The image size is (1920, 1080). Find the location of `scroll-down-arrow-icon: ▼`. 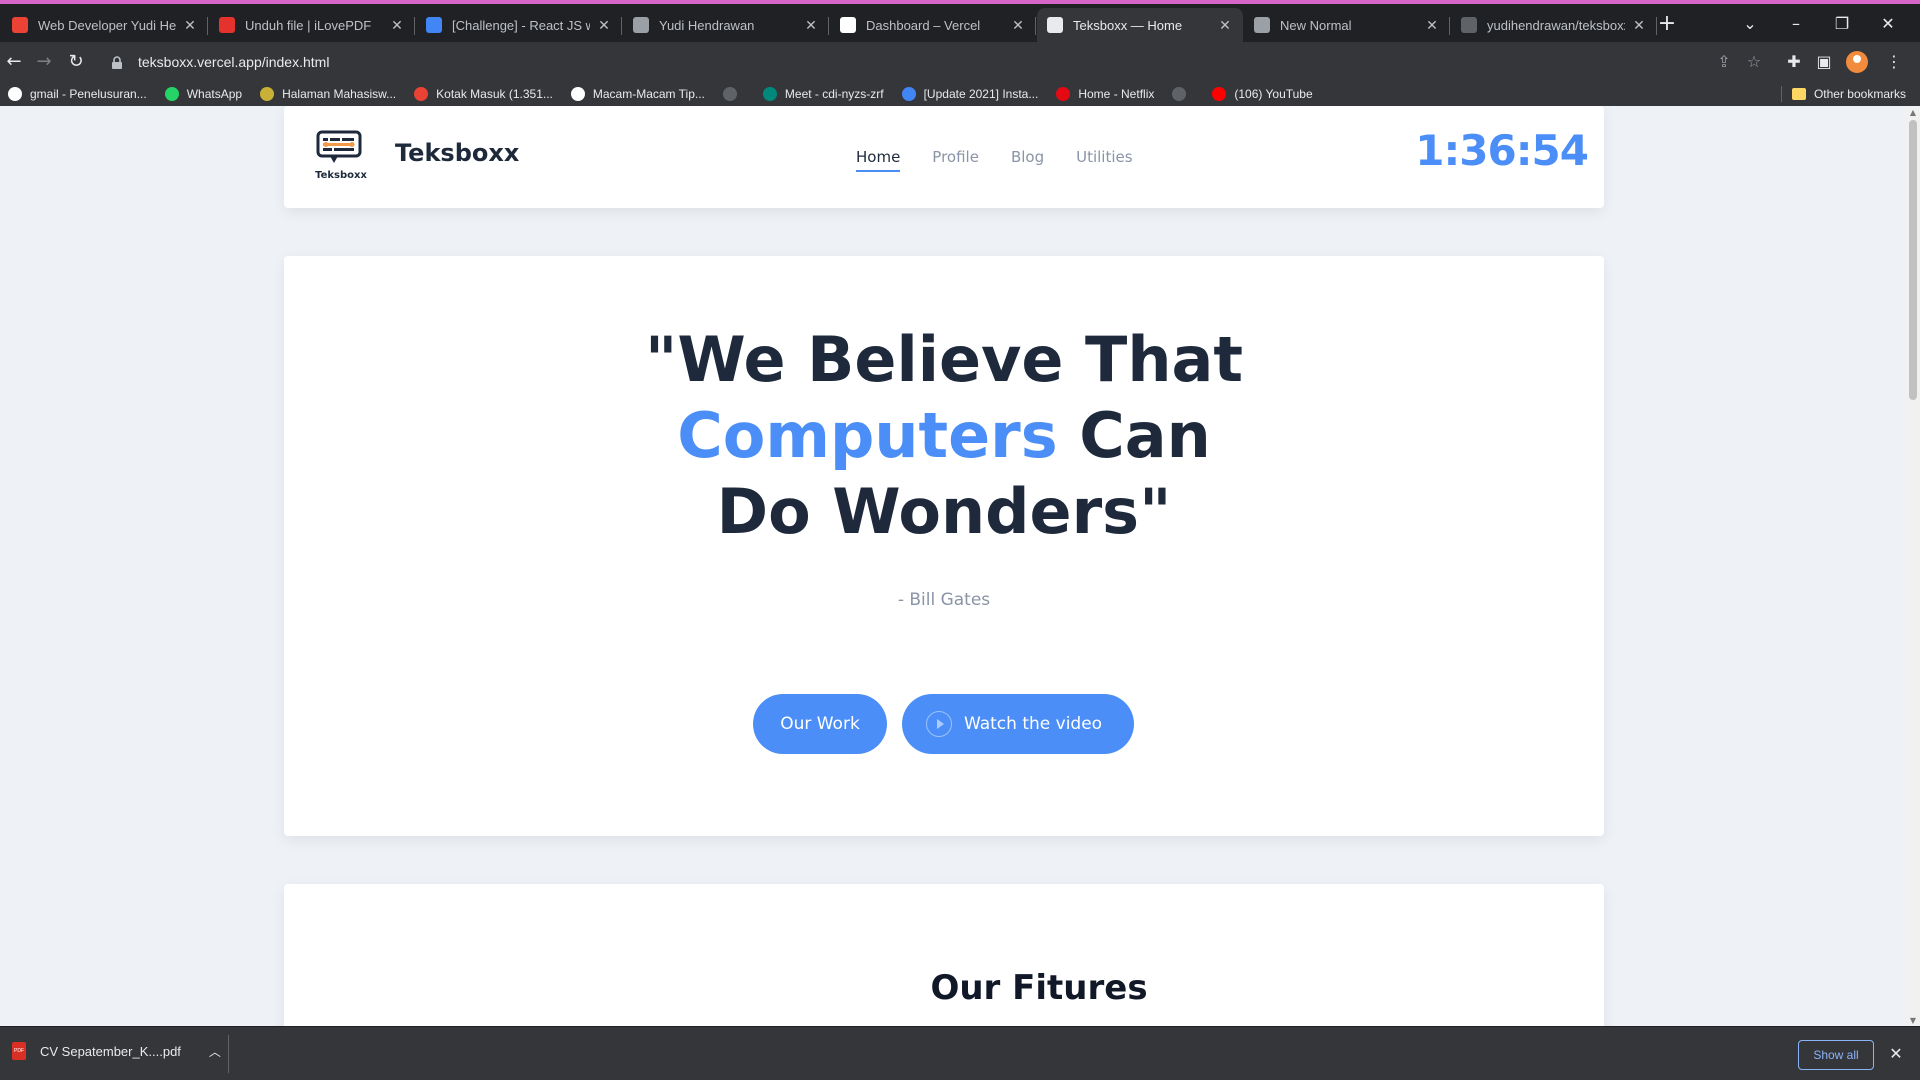

scroll-down-arrow-icon: ▼ is located at coordinates (1913, 1020).